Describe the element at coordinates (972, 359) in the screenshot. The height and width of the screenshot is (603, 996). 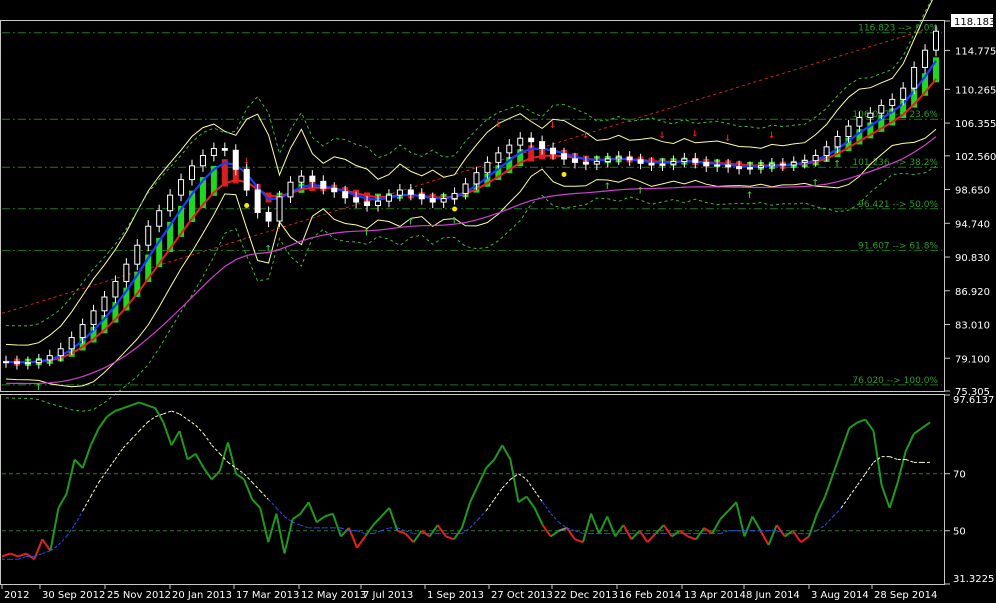
I see `price-tick-label: 79.100` at that location.